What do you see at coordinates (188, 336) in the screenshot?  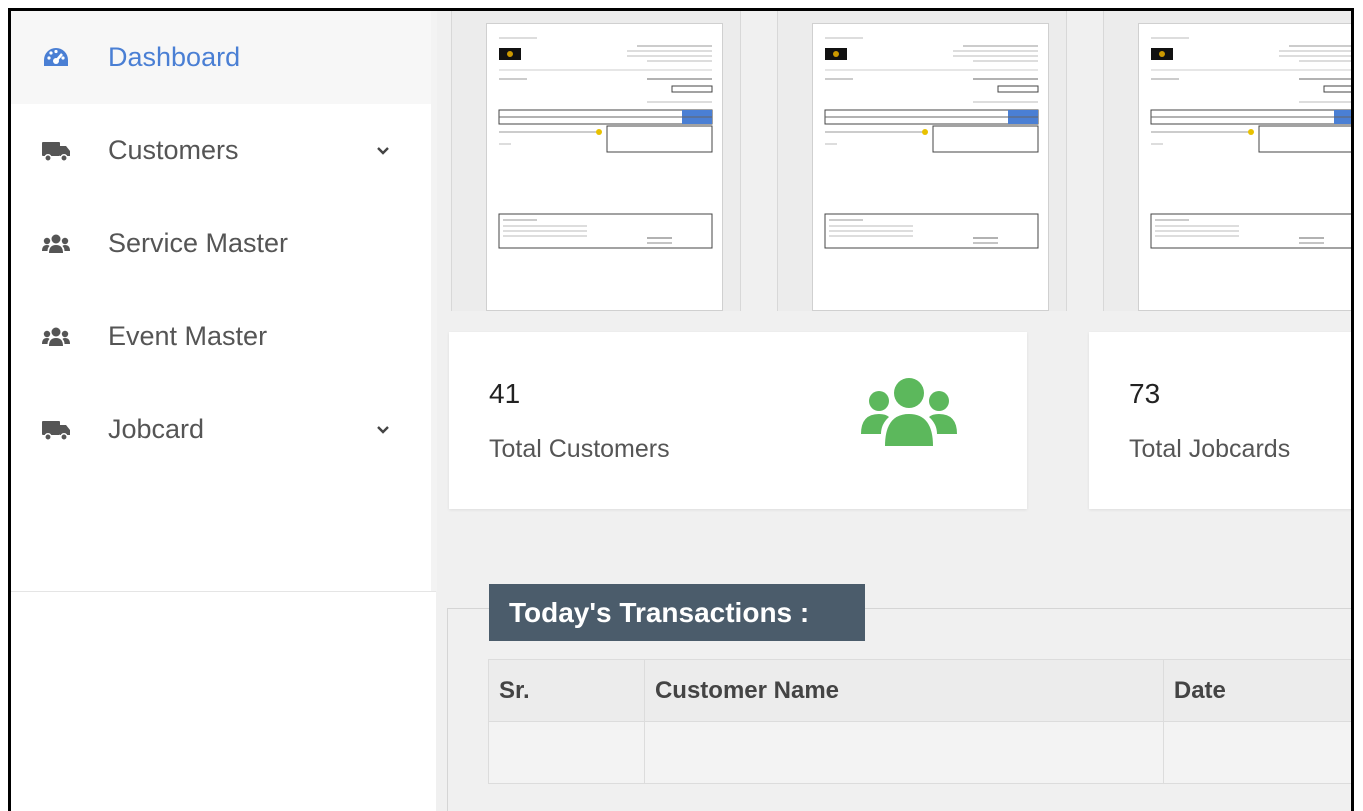 I see `sidebar-item-label: Event Master` at bounding box center [188, 336].